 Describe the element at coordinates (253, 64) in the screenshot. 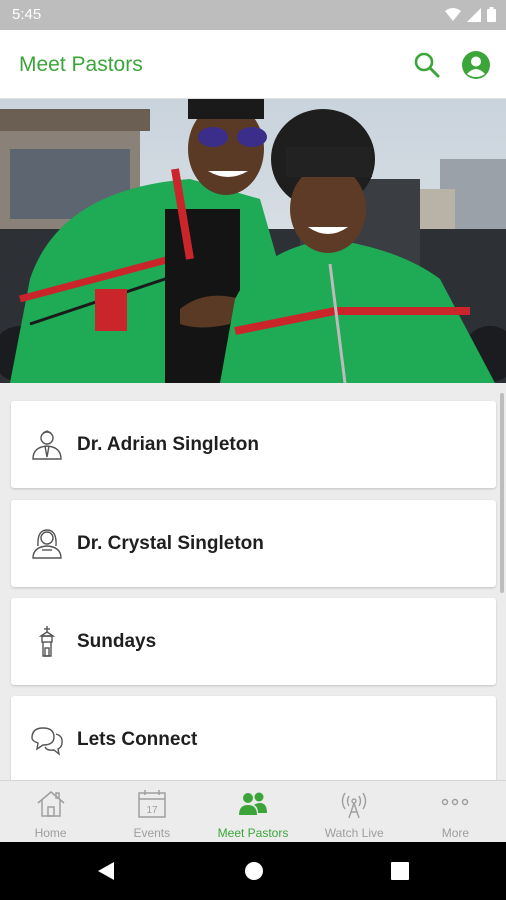

I see `app-bar: Meet Pastors` at that location.